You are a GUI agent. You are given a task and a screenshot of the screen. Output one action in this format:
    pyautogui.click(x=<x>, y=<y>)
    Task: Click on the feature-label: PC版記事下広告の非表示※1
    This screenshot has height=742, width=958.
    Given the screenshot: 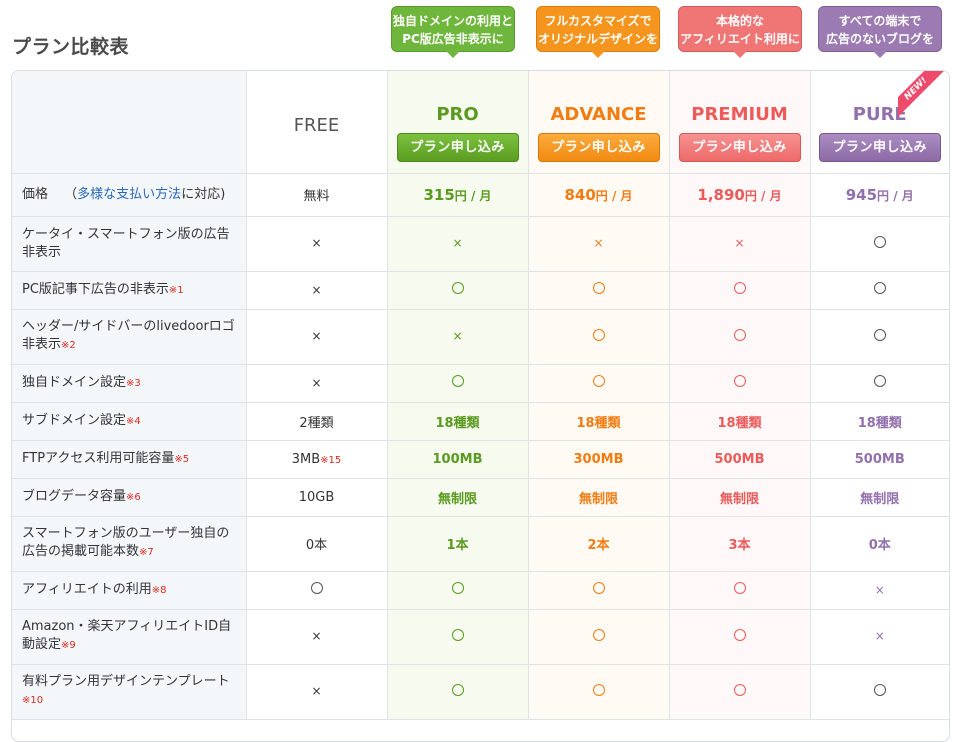 What is the action you would take?
    pyautogui.click(x=129, y=290)
    